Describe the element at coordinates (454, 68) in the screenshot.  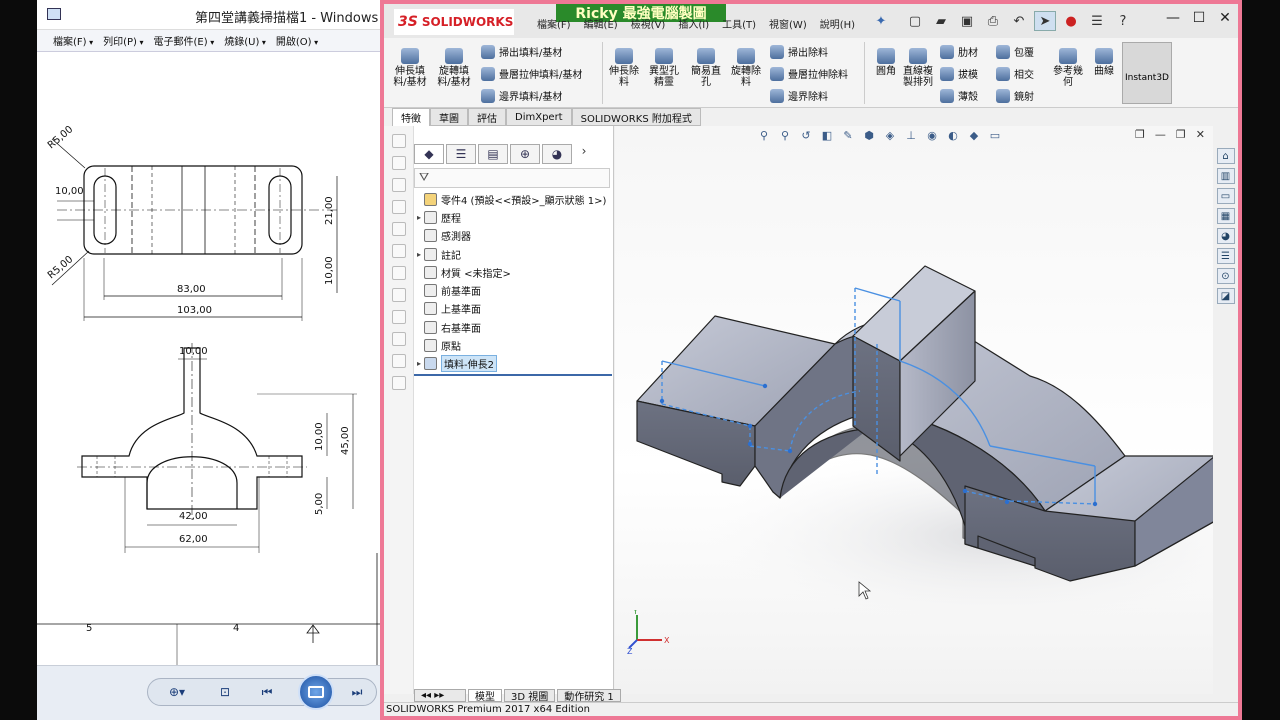
I see `revolve-boss-button: 旋轉填 料/基材` at that location.